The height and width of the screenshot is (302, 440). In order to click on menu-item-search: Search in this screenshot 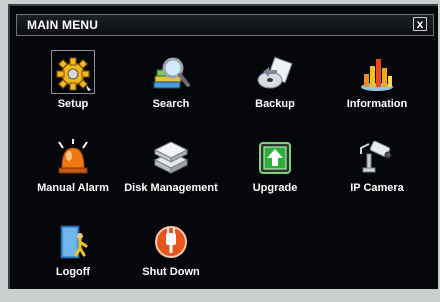, I will do `click(171, 94)`.